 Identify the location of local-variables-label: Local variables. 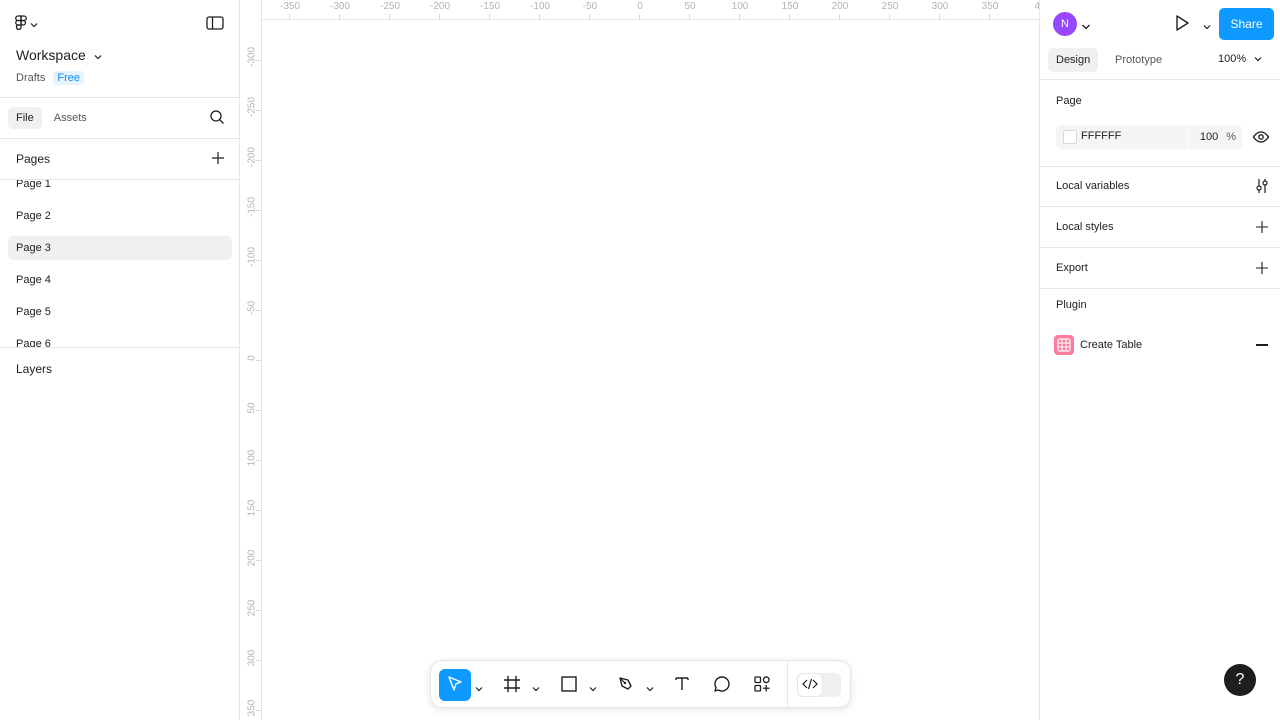
(1093, 186).